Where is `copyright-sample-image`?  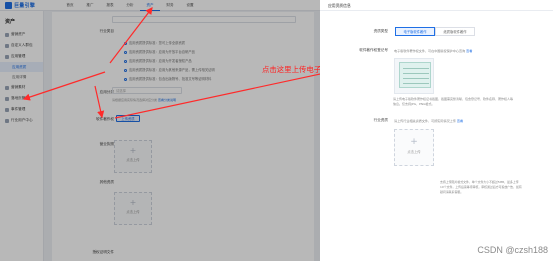
copyright-sample-image is located at coordinates (414, 76).